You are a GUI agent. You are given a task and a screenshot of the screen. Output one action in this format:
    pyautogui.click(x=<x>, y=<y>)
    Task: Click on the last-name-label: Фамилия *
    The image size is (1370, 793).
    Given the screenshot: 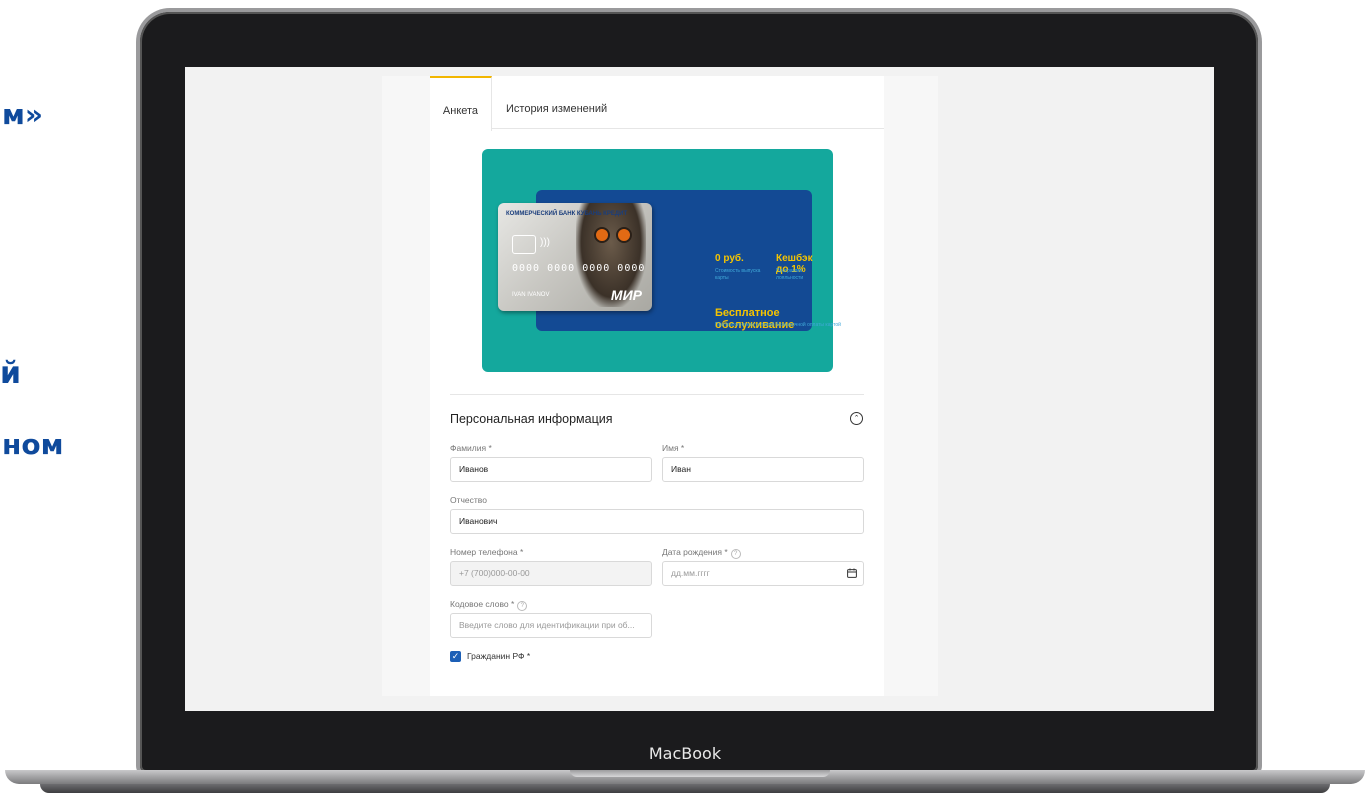 What is the action you would take?
    pyautogui.click(x=471, y=448)
    